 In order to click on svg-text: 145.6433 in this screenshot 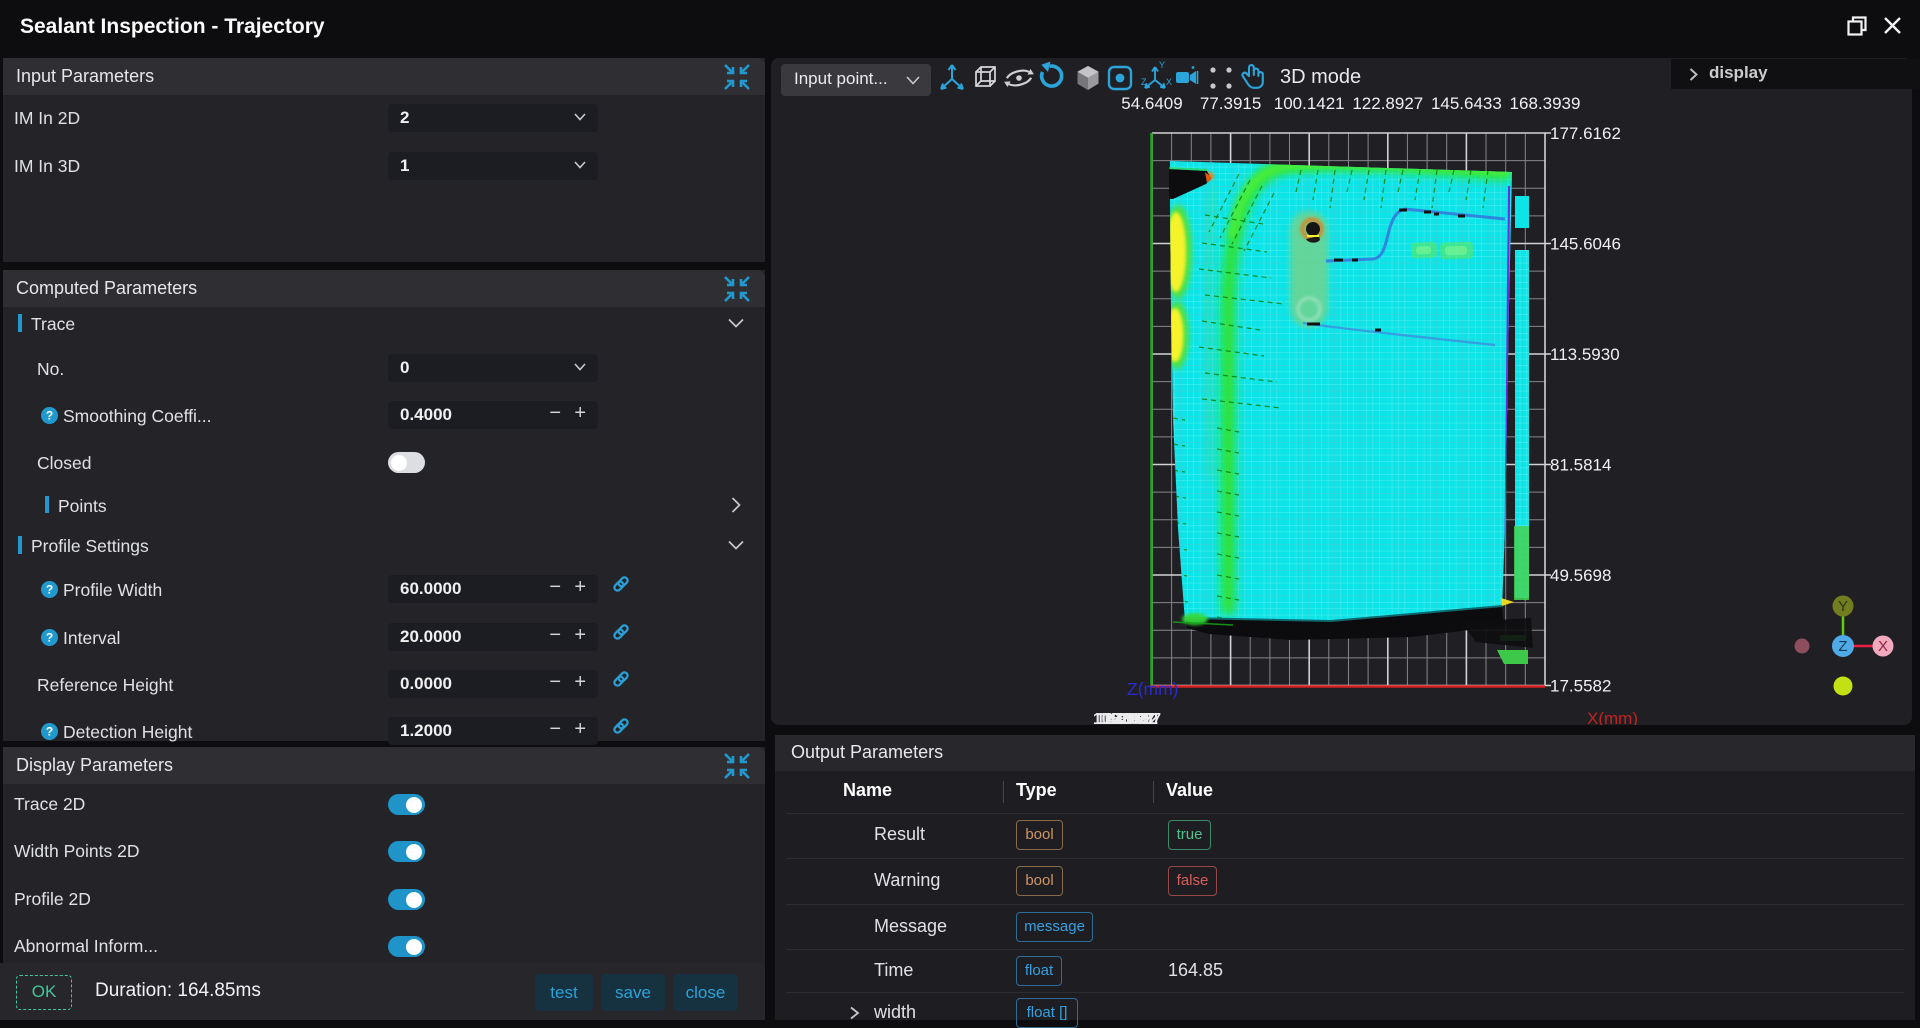, I will do `click(1466, 103)`.